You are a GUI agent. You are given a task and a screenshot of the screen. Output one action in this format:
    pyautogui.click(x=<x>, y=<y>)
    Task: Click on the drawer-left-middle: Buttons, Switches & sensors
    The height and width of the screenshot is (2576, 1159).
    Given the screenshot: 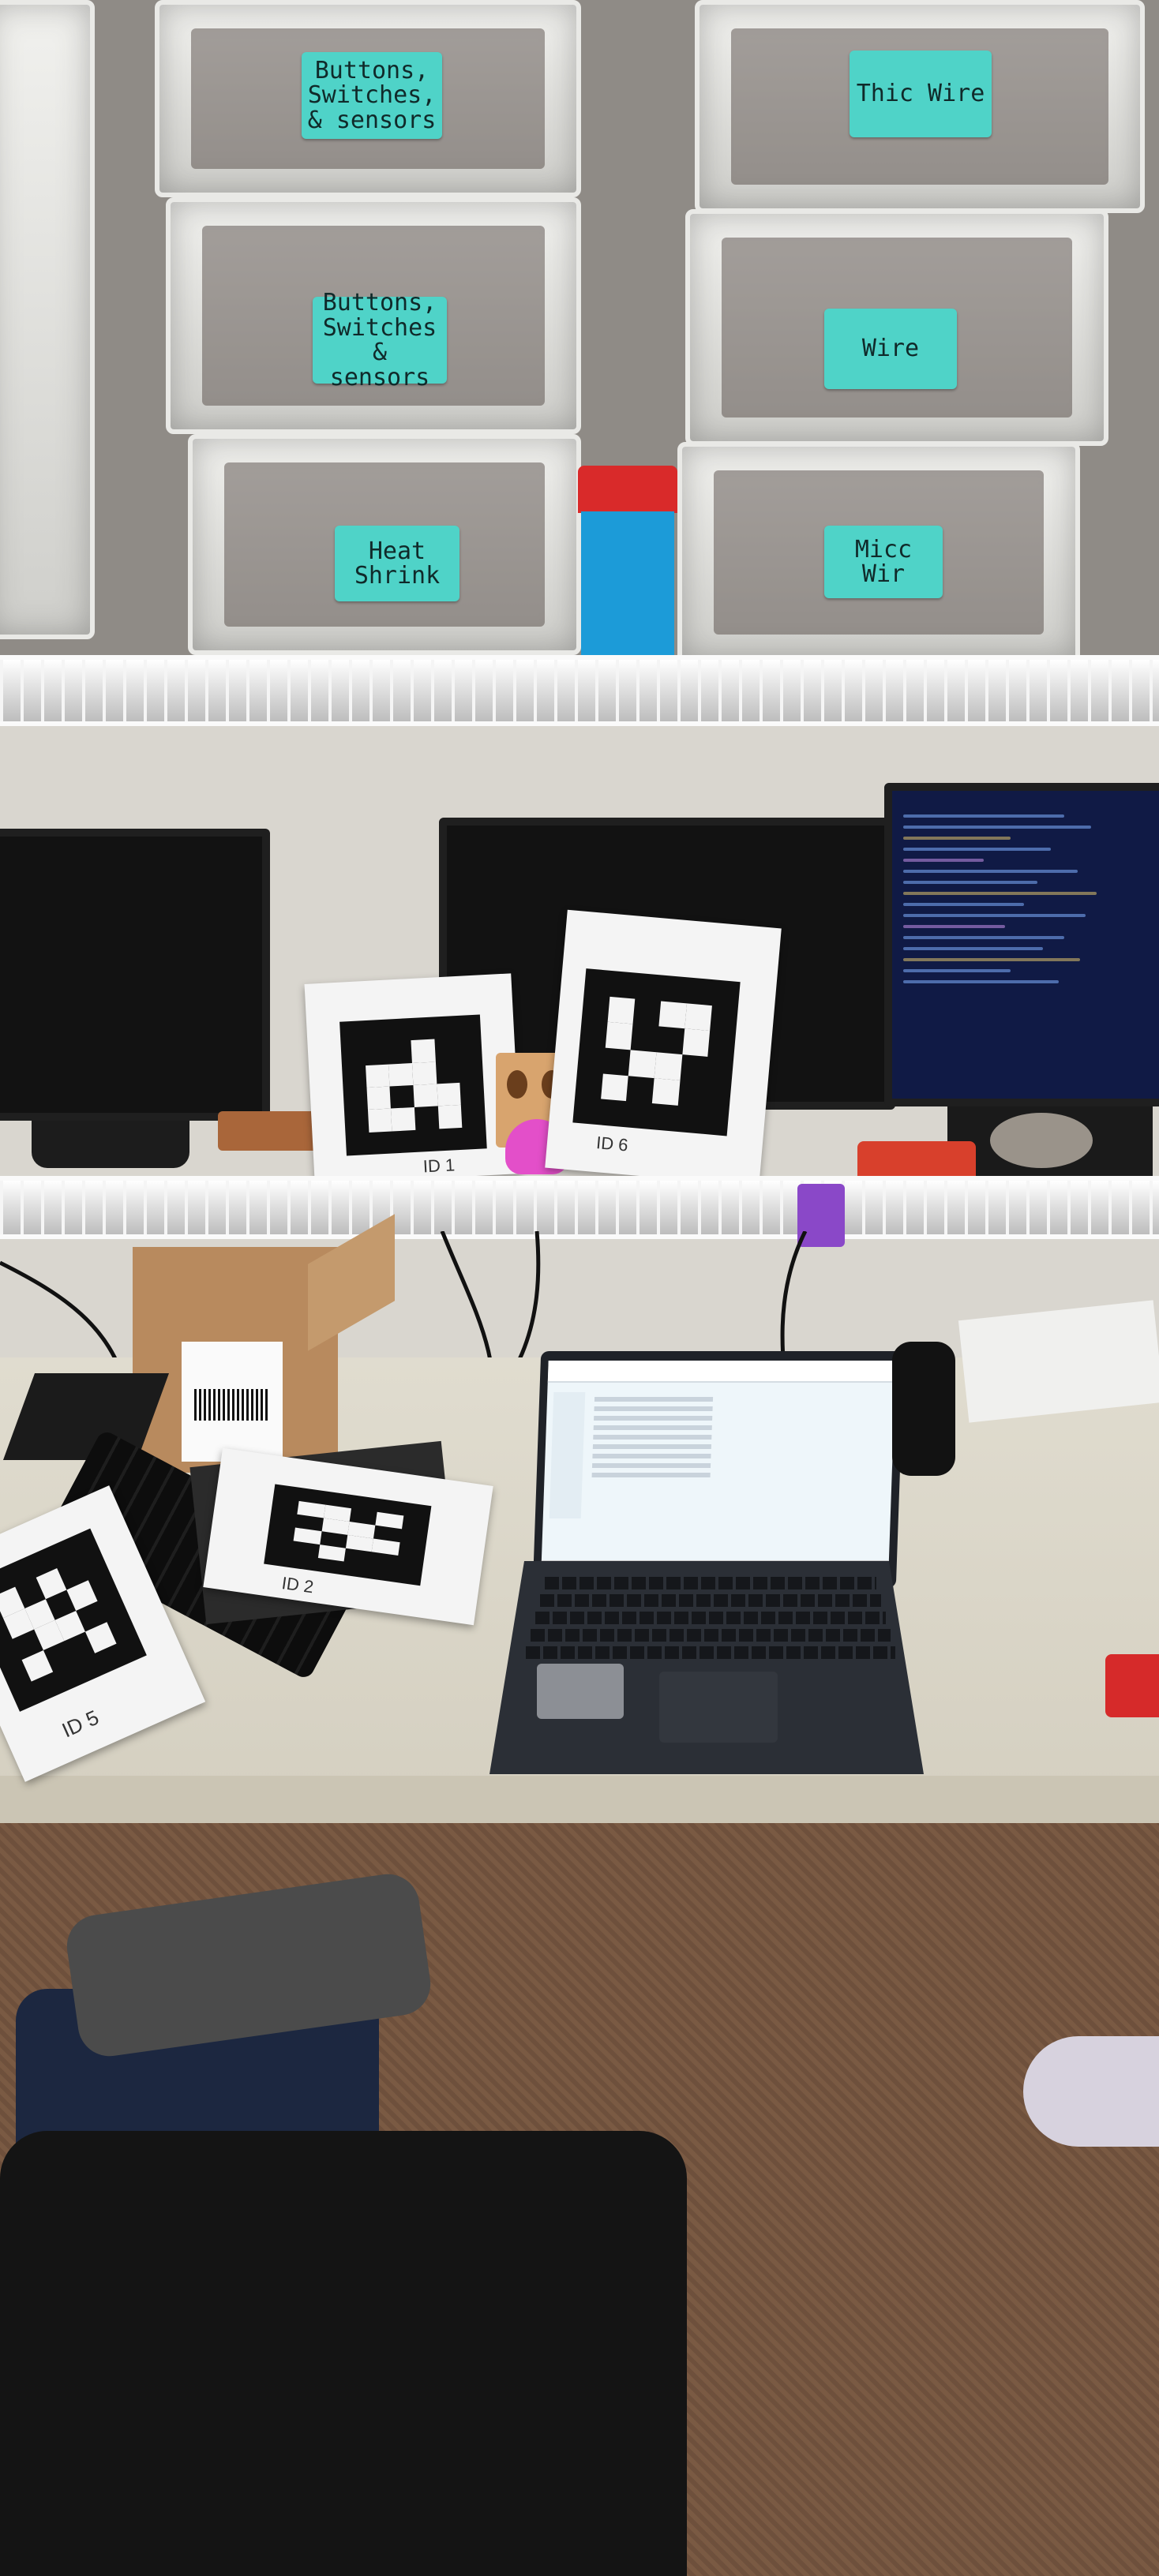 What is the action you would take?
    pyautogui.click(x=373, y=315)
    